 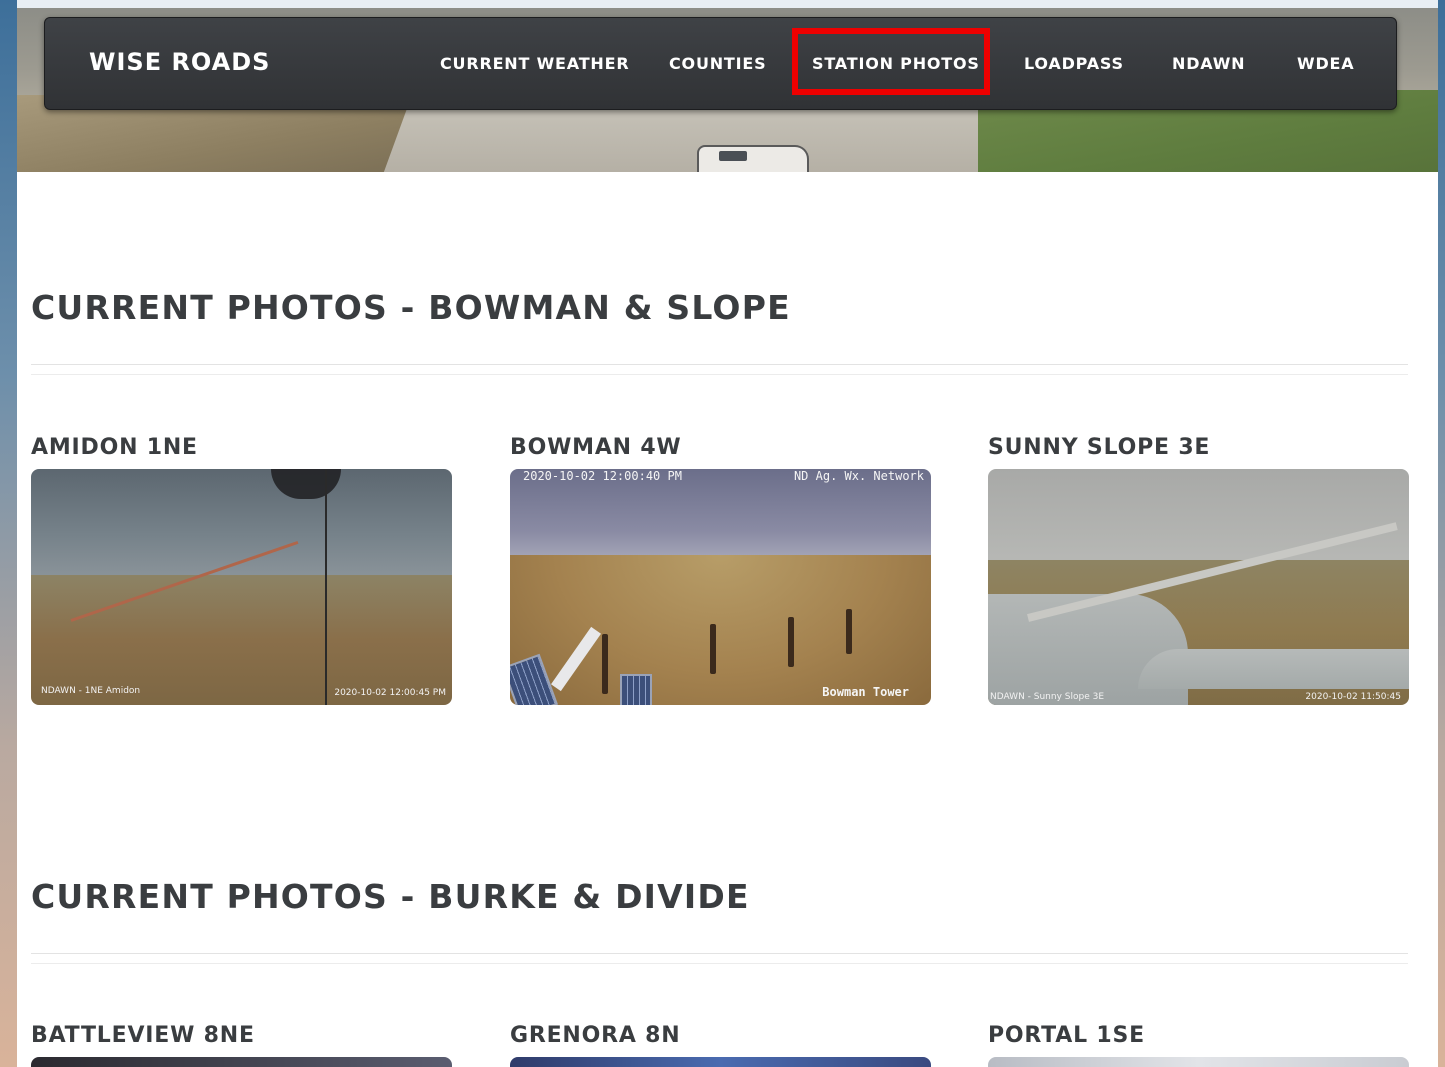 What do you see at coordinates (733, 156) in the screenshot?
I see `truck-window` at bounding box center [733, 156].